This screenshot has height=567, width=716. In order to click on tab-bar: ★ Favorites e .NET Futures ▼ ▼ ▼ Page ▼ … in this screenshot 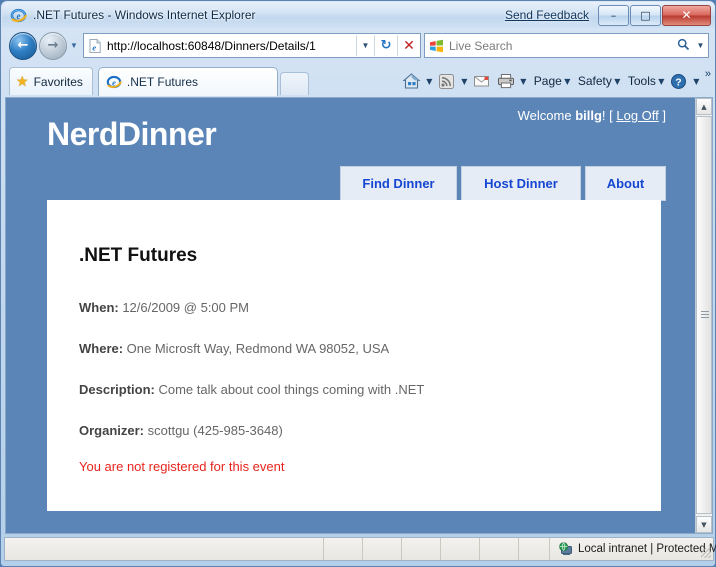, I will do `click(358, 79)`.